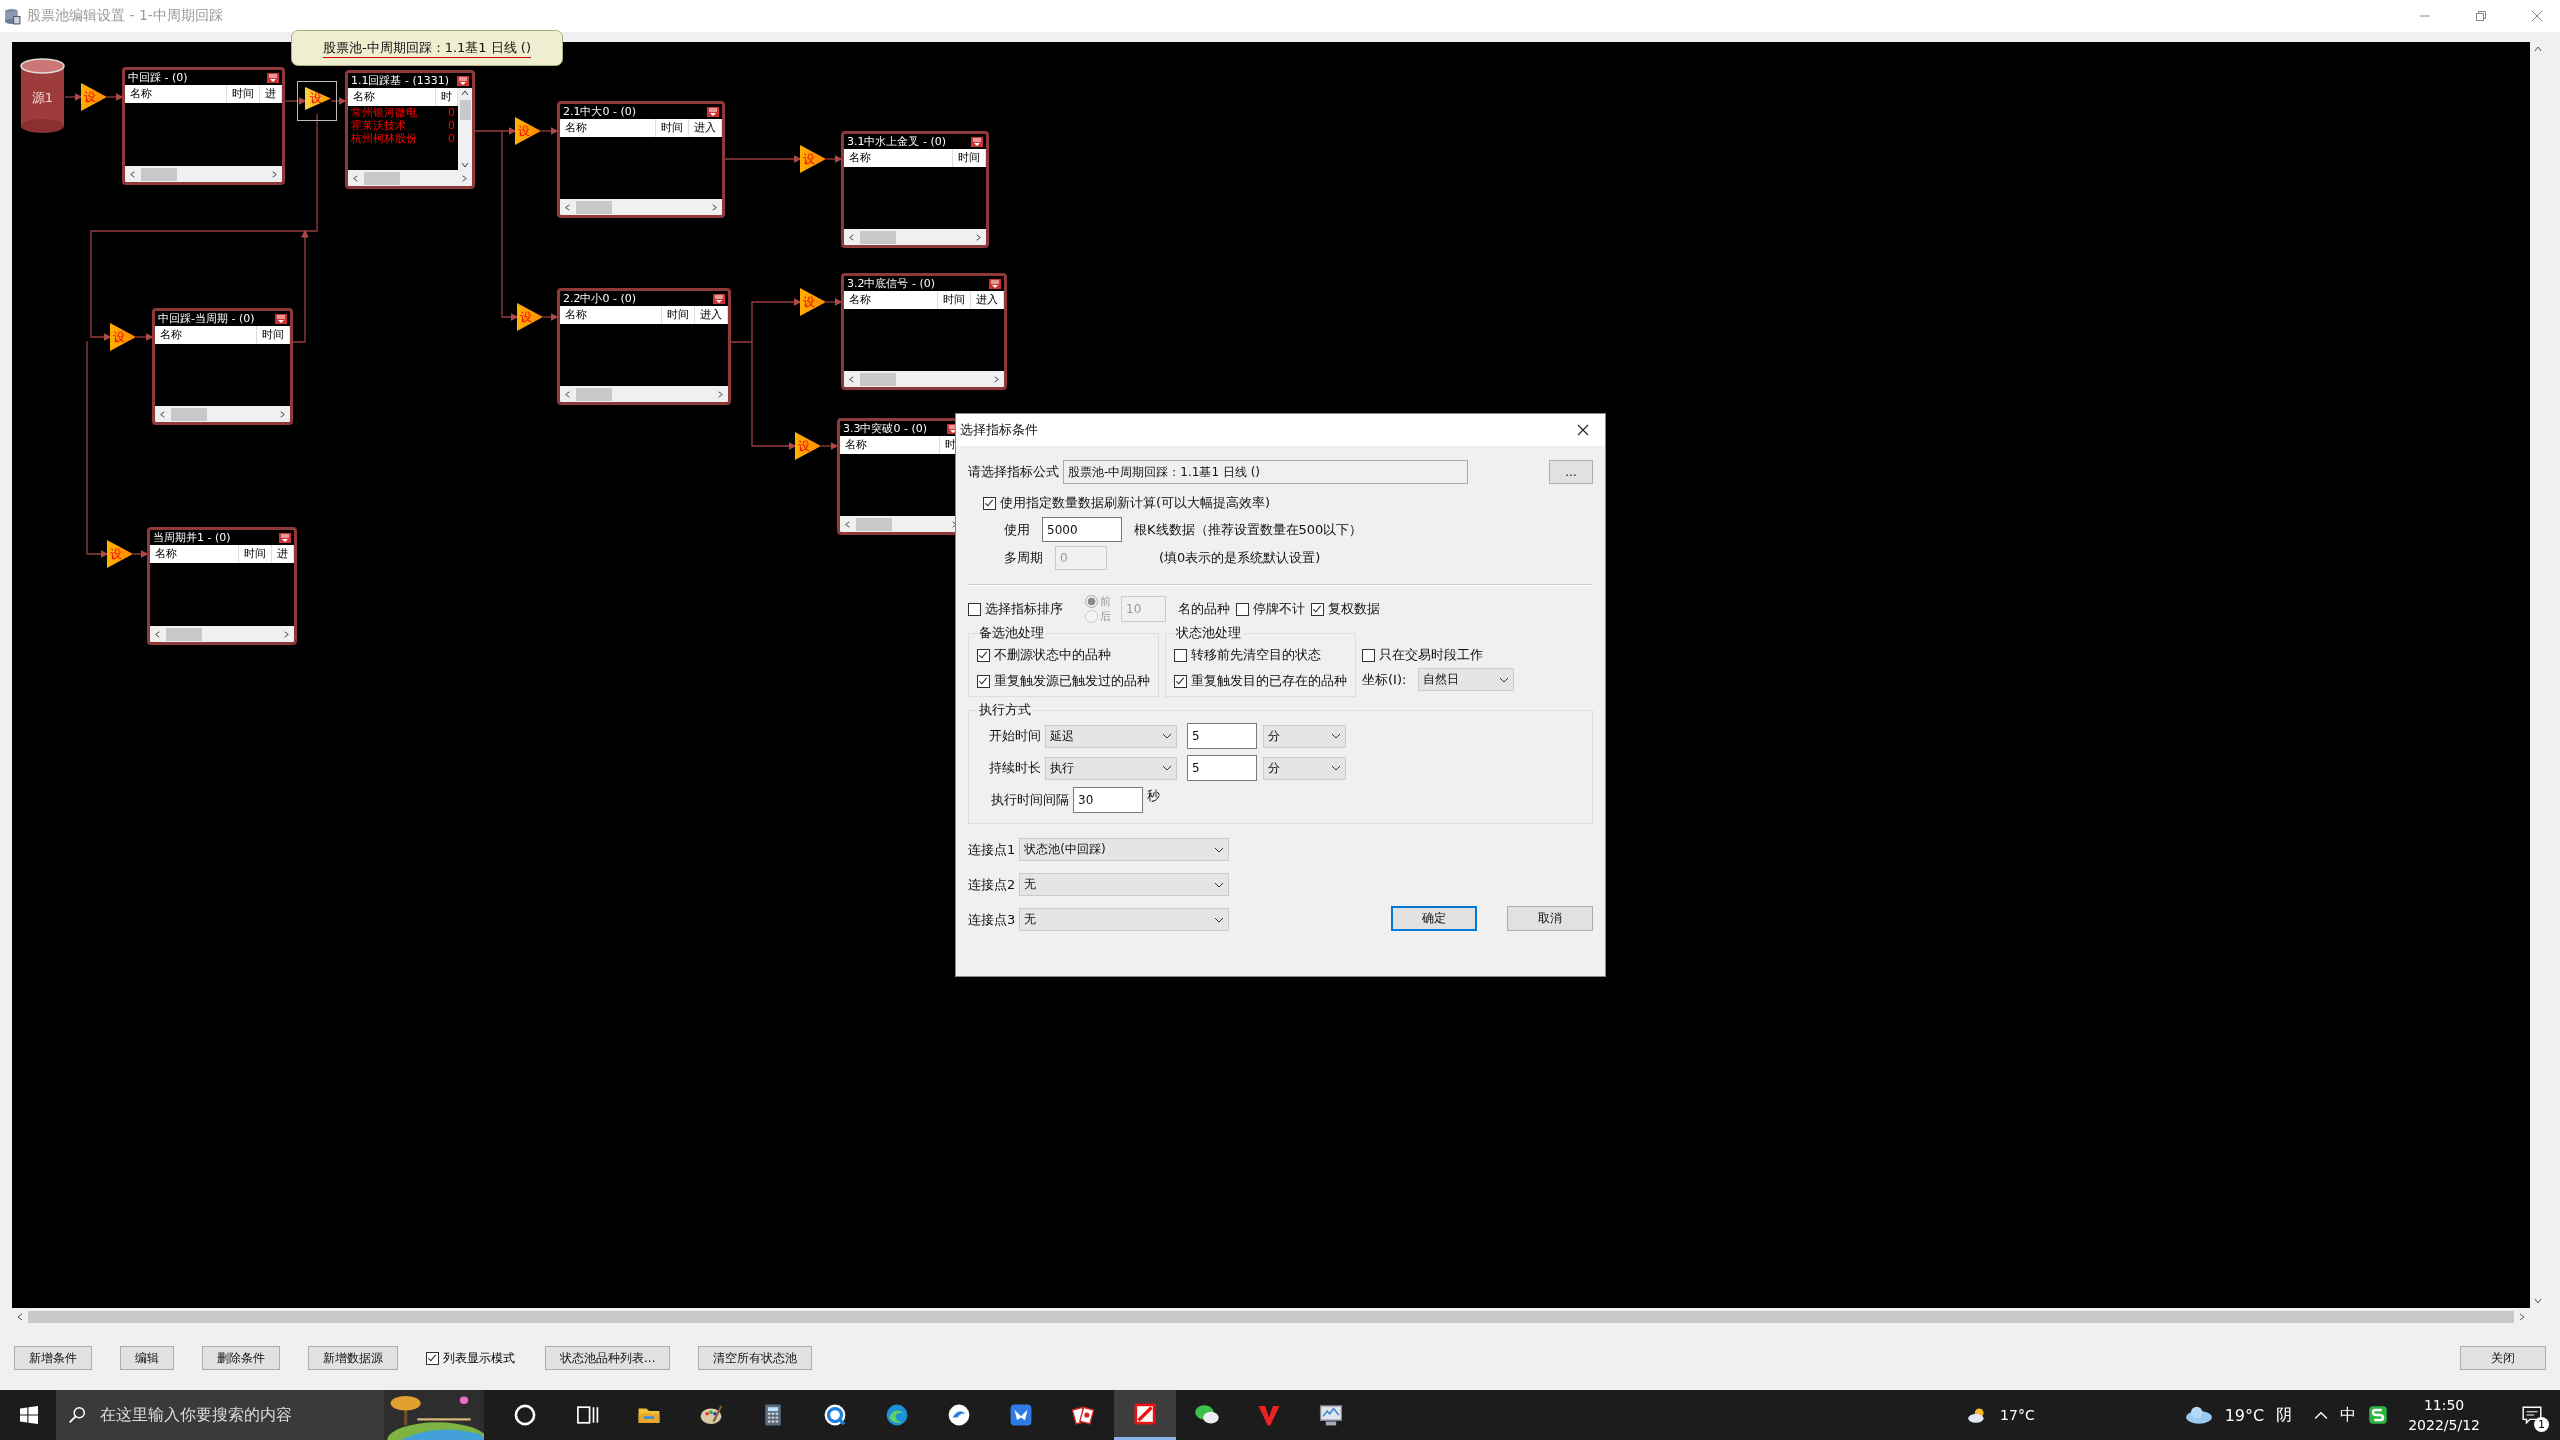 The image size is (2560, 1440). Describe the element at coordinates (1014, 768) in the screenshot. I see `field-label: 持续时长` at that location.